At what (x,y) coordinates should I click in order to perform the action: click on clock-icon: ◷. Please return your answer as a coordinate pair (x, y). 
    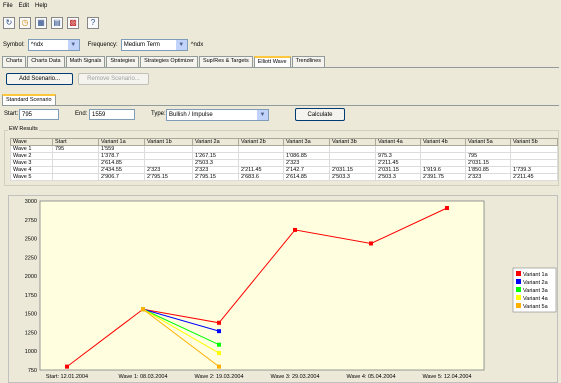
    Looking at the image, I should click on (25, 22).